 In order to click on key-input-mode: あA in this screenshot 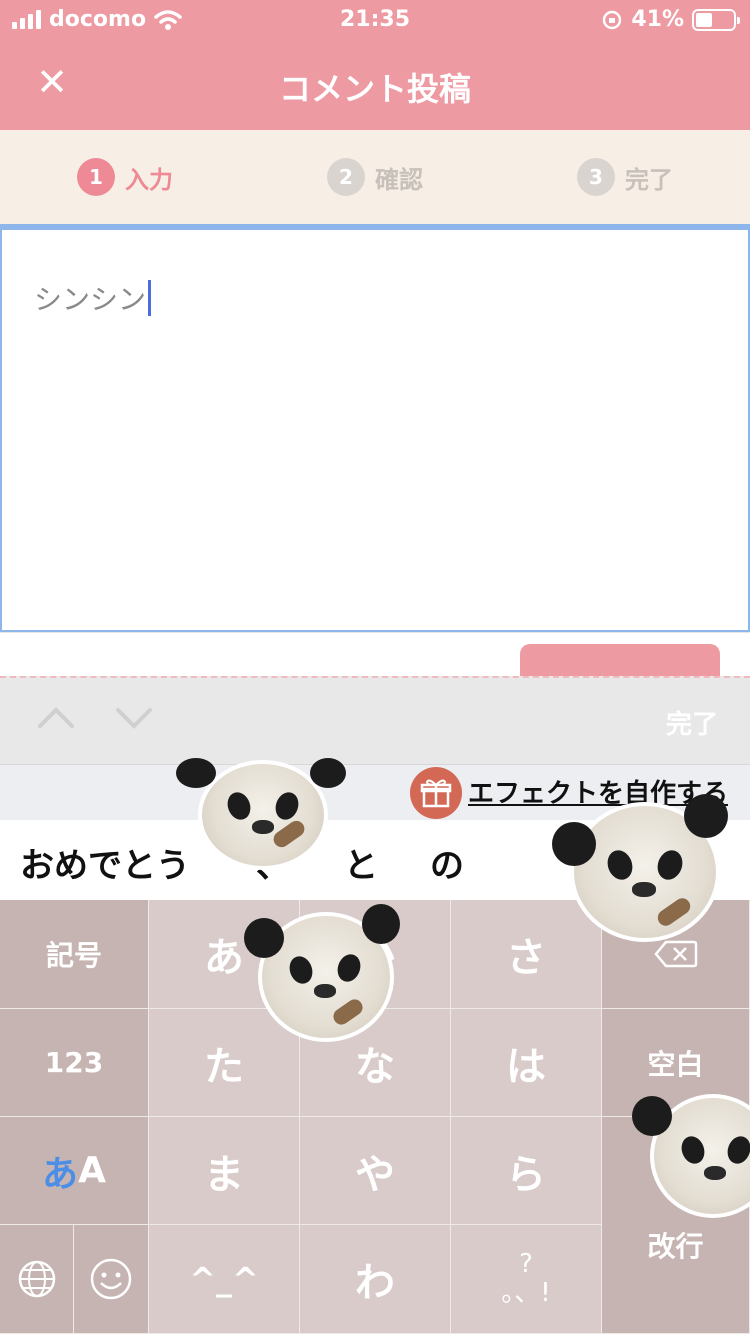, I will do `click(74, 1171)`.